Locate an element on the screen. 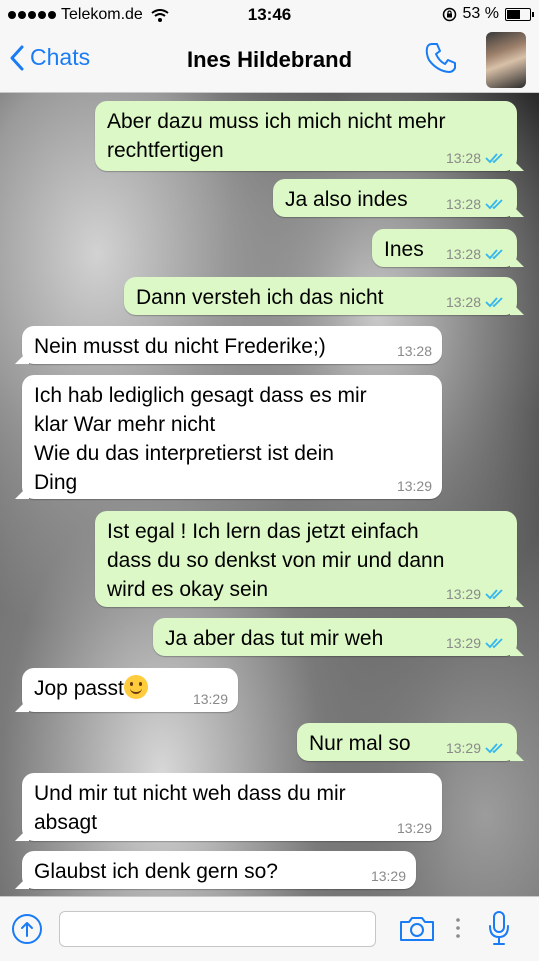 Image resolution: width=539 pixels, height=961 pixels. message-out: Ja aber das tut mir weh 13:29 is located at coordinates (335, 637).